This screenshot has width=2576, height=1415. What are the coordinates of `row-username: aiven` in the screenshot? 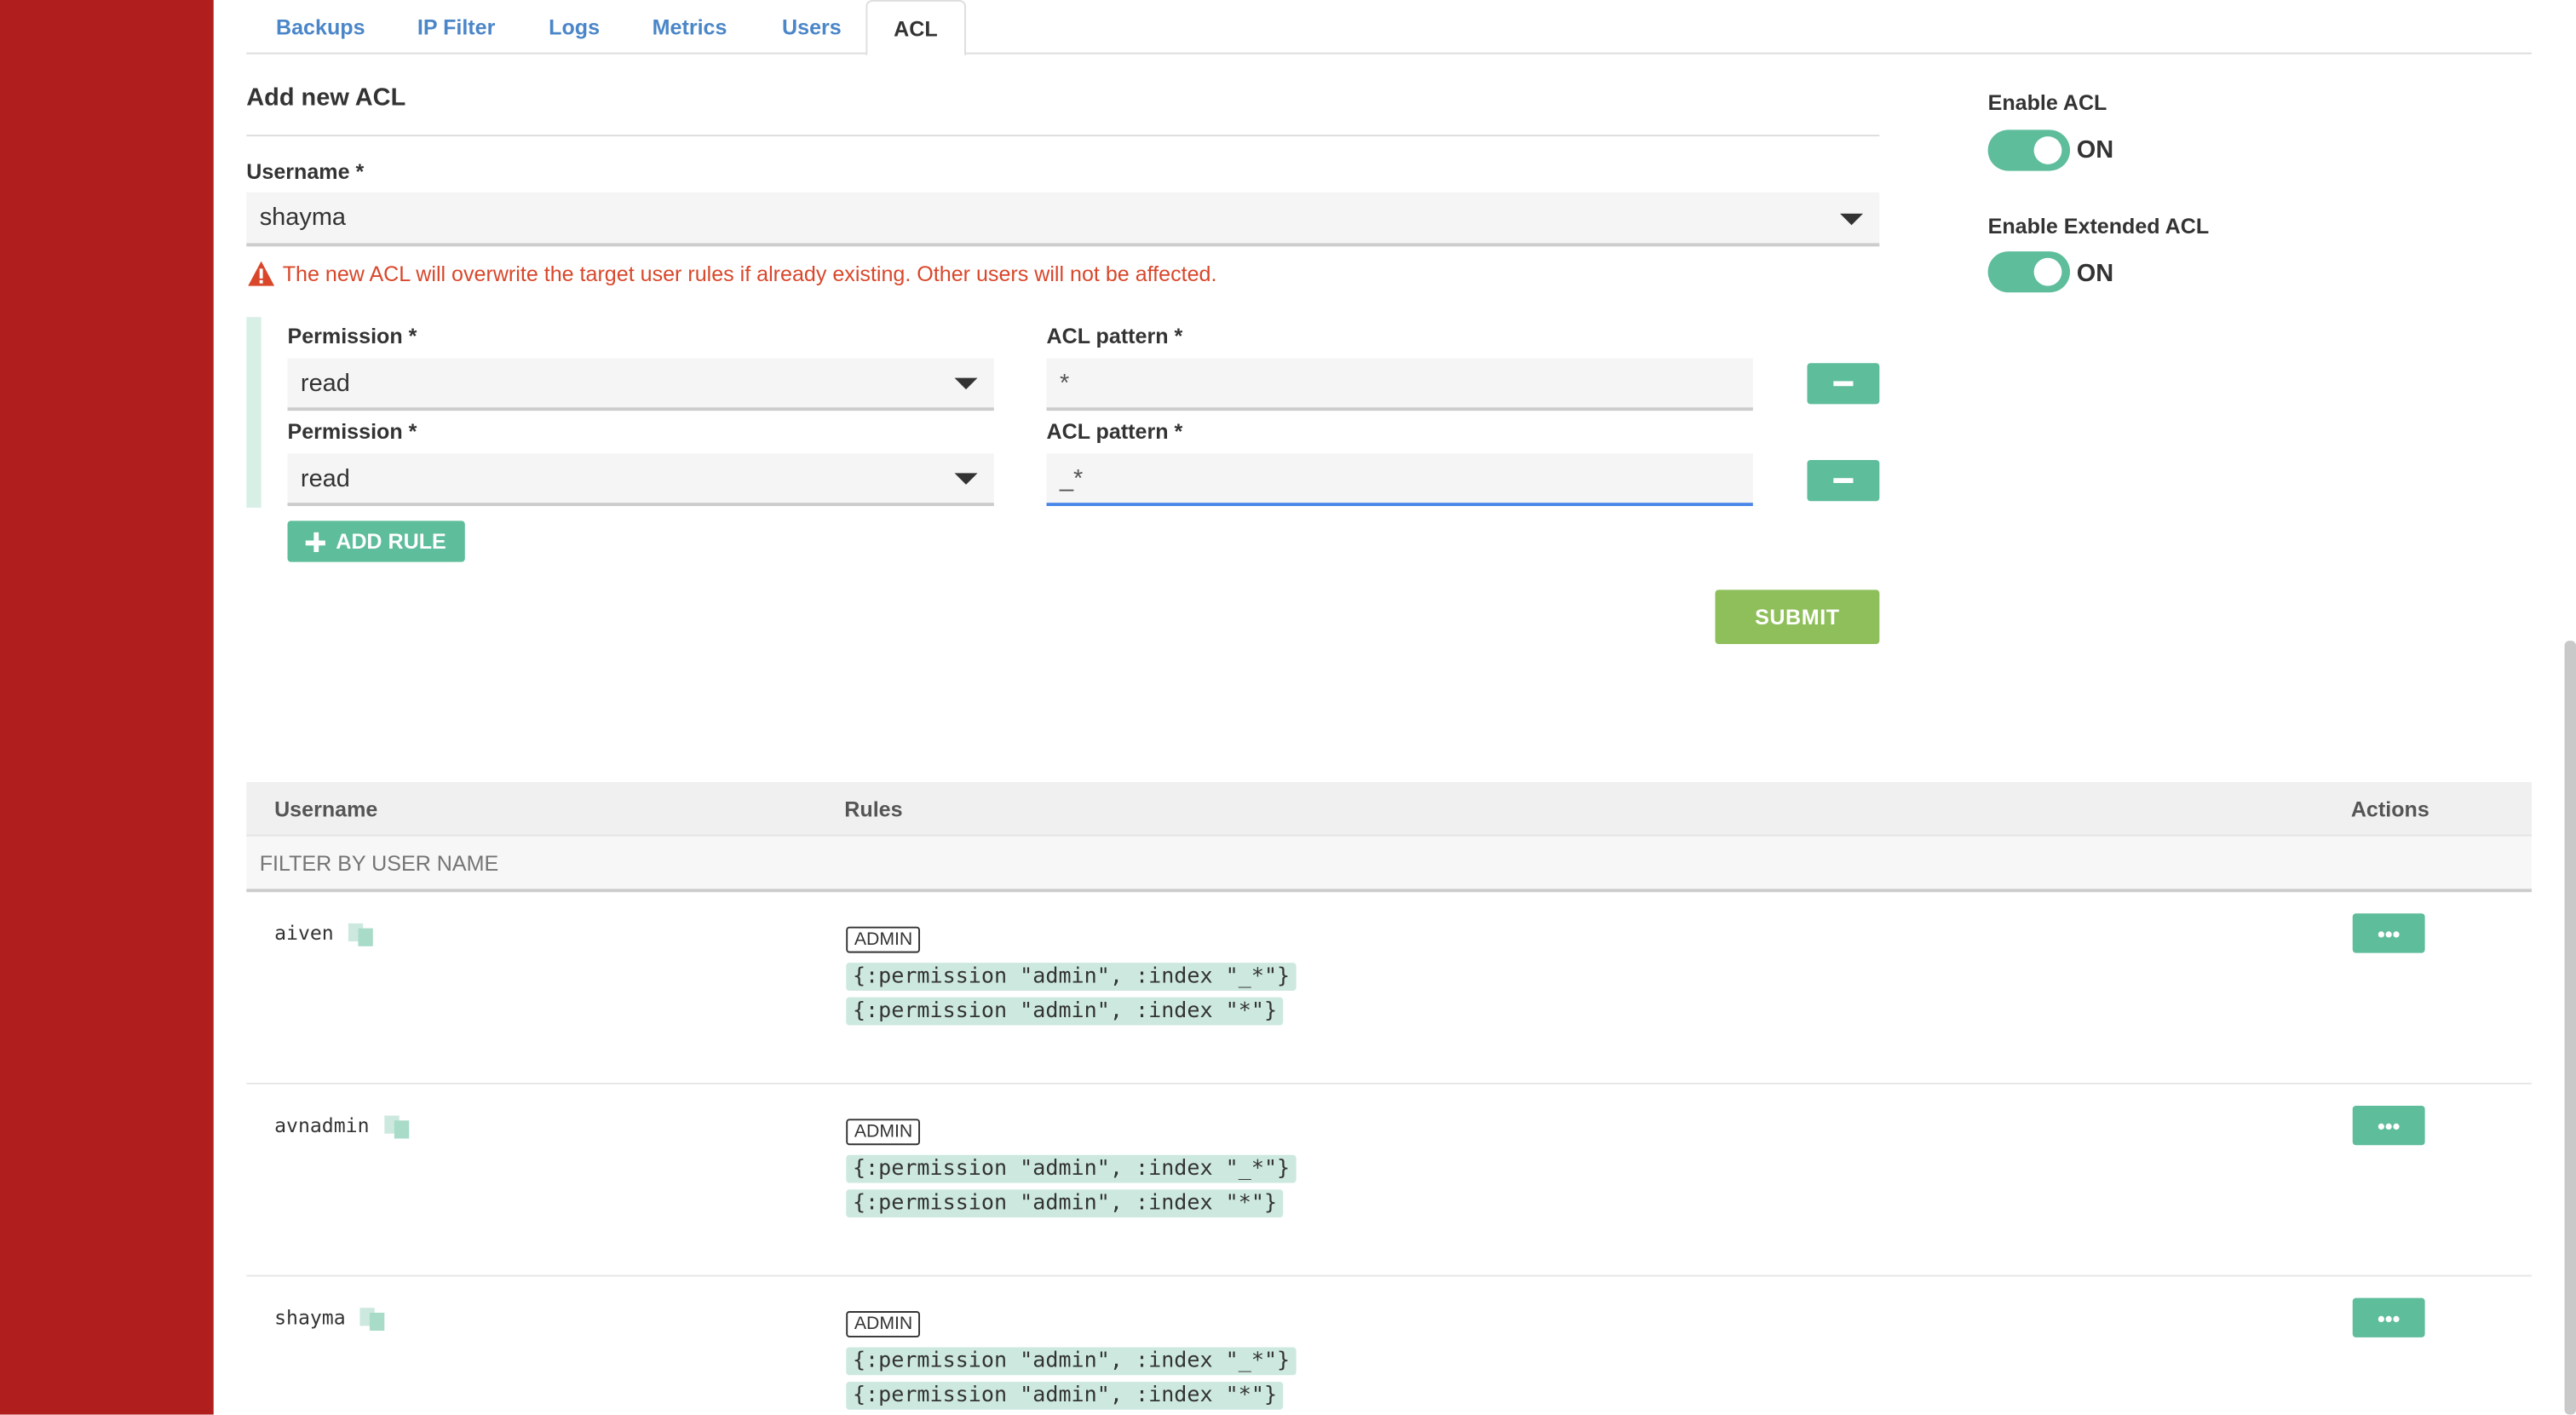 It's located at (325, 933).